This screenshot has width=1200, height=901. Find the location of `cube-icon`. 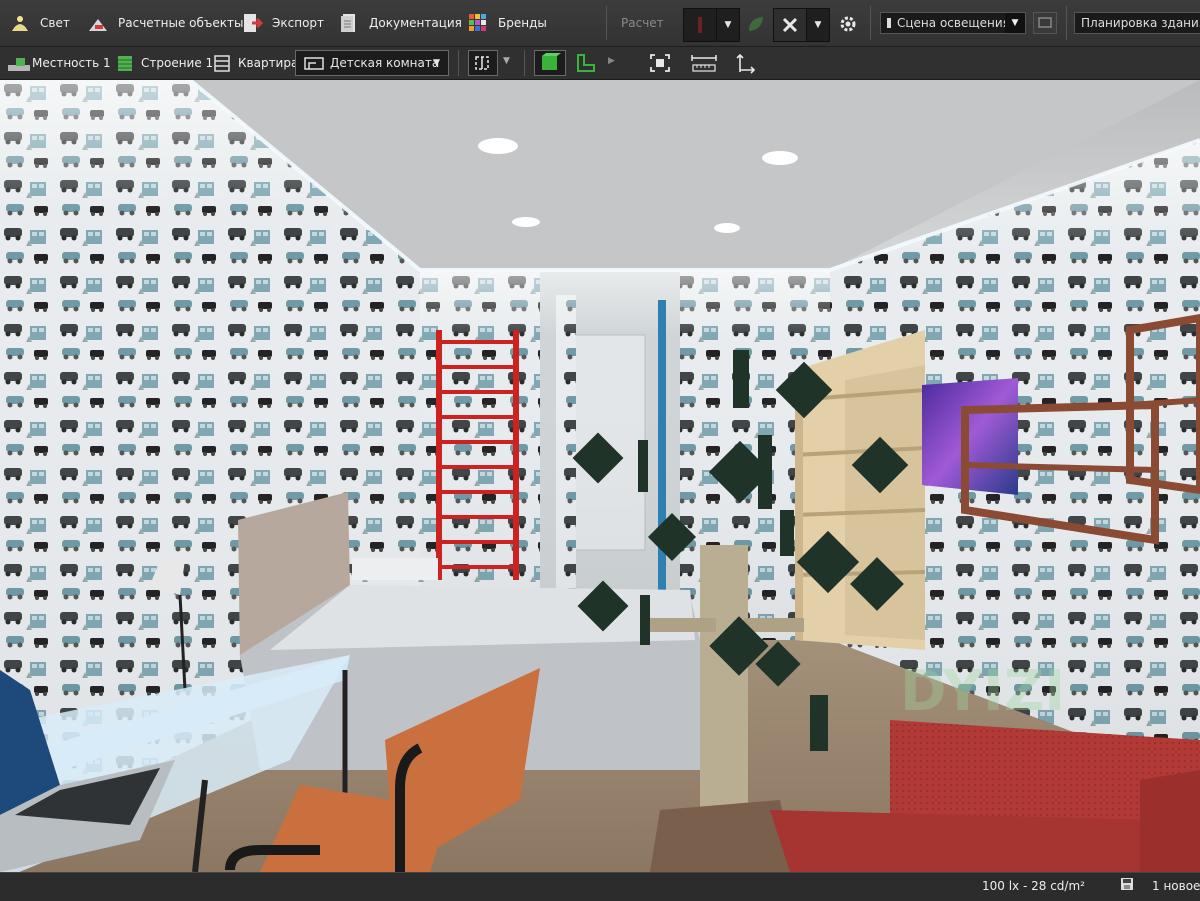

cube-icon is located at coordinates (551, 61).